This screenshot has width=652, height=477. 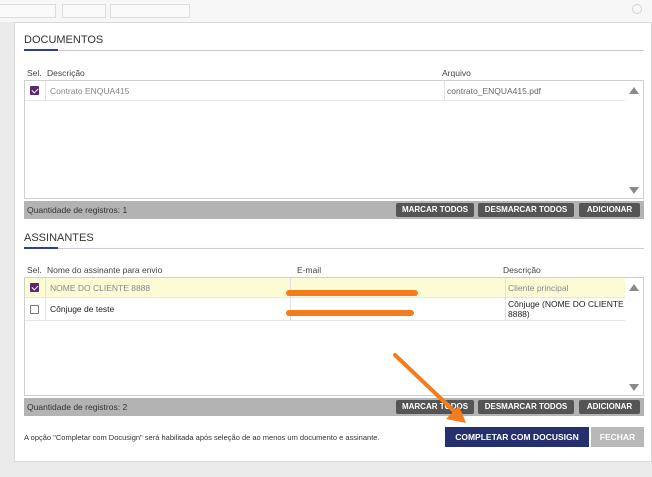 I want to click on fechar-button: FECHAR, so click(x=617, y=437).